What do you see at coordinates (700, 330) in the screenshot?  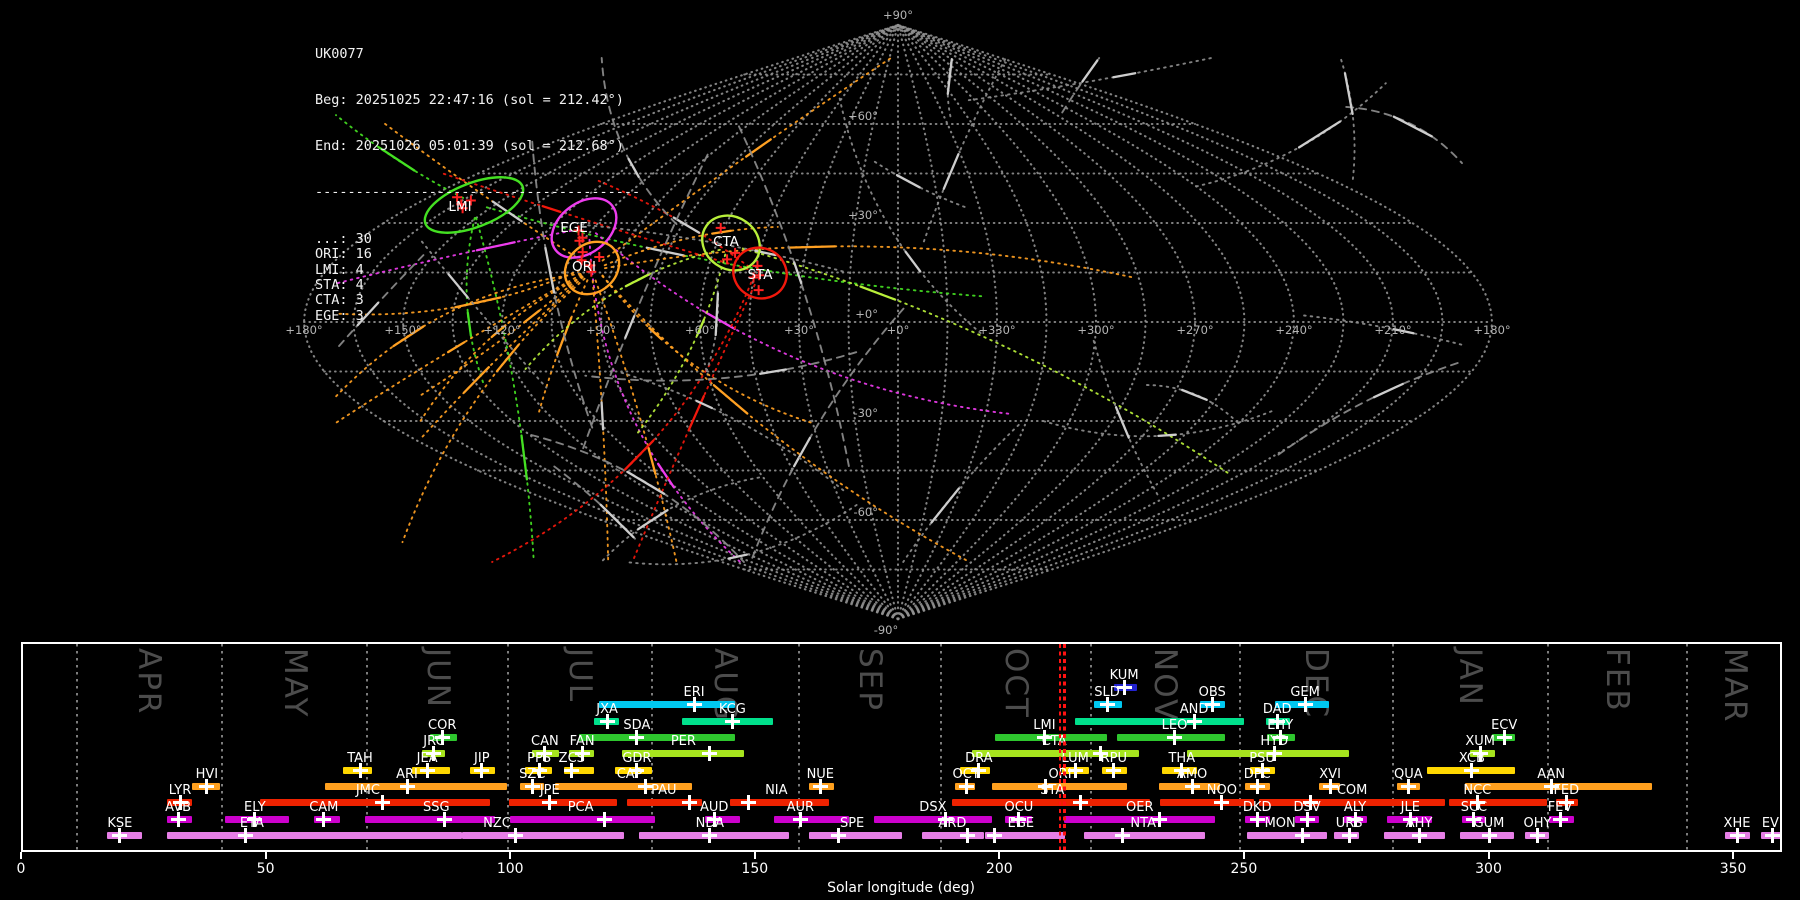 I see `ra-label: +60°` at bounding box center [700, 330].